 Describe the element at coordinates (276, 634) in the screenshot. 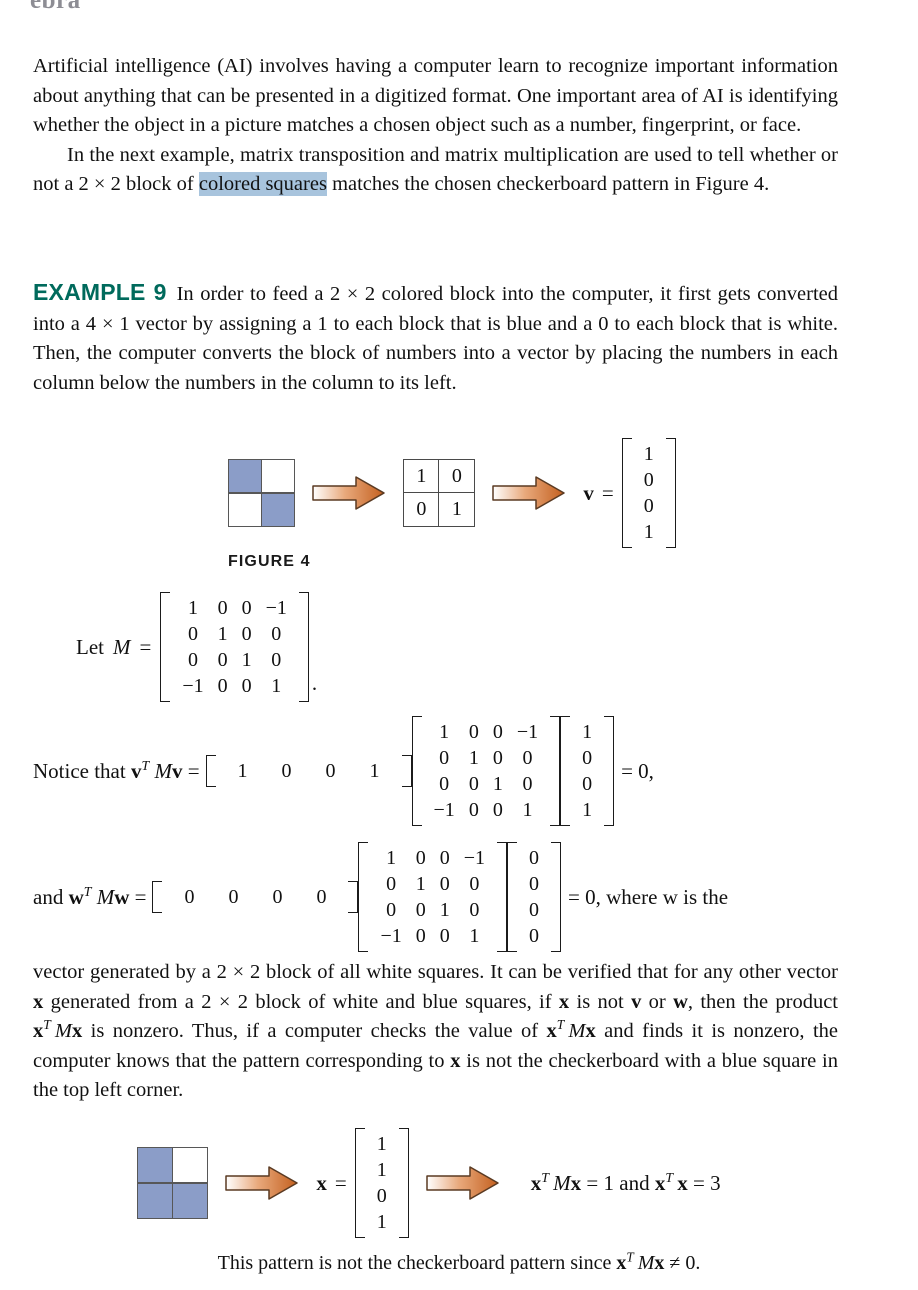

I see `m-cell-1-3: 0` at that location.